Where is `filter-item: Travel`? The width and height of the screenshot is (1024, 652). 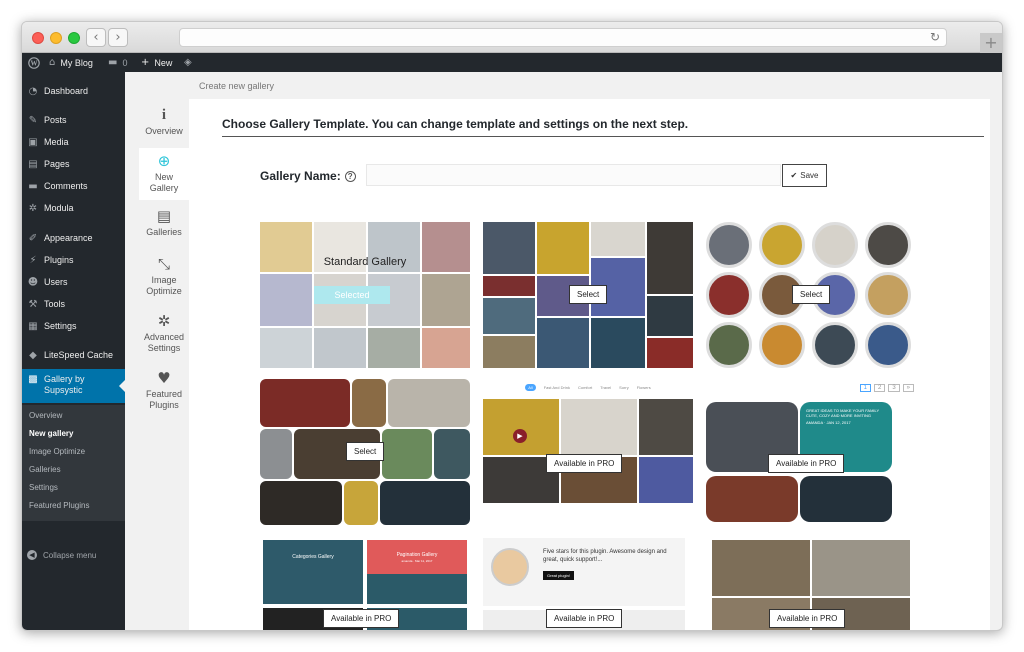
filter-item: Travel is located at coordinates (605, 387).